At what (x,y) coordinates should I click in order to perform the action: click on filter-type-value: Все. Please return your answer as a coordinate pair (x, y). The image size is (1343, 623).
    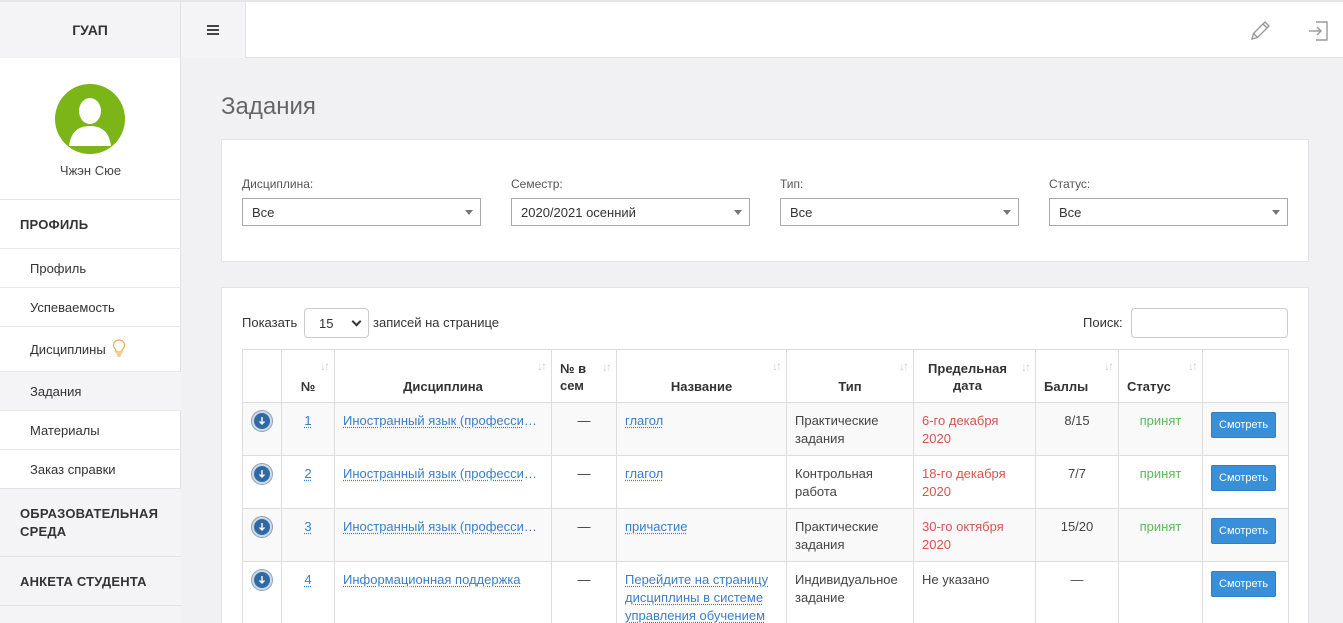
    Looking at the image, I should click on (801, 212).